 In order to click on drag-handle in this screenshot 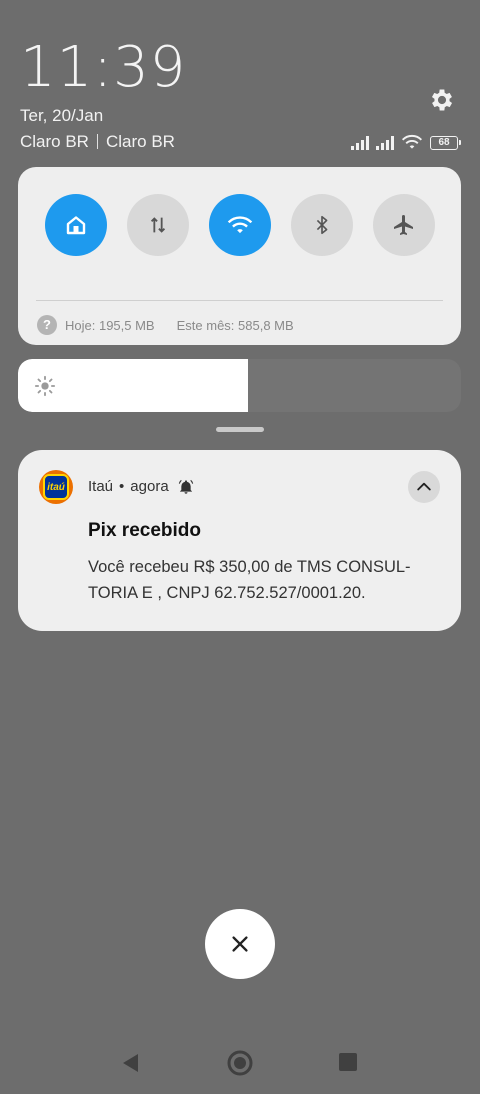, I will do `click(240, 429)`.